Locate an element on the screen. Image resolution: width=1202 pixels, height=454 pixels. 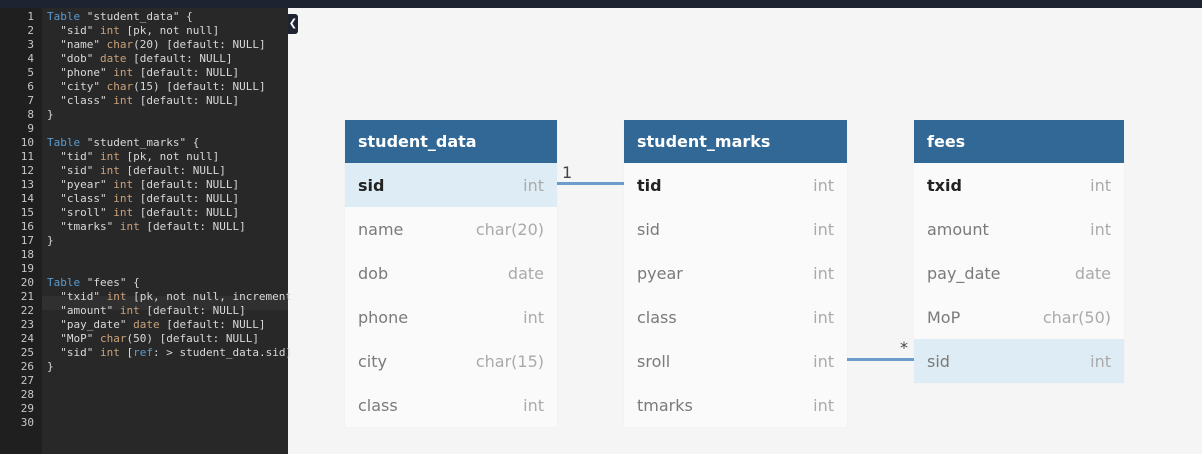
code-token: [ is located at coordinates (126, 352).